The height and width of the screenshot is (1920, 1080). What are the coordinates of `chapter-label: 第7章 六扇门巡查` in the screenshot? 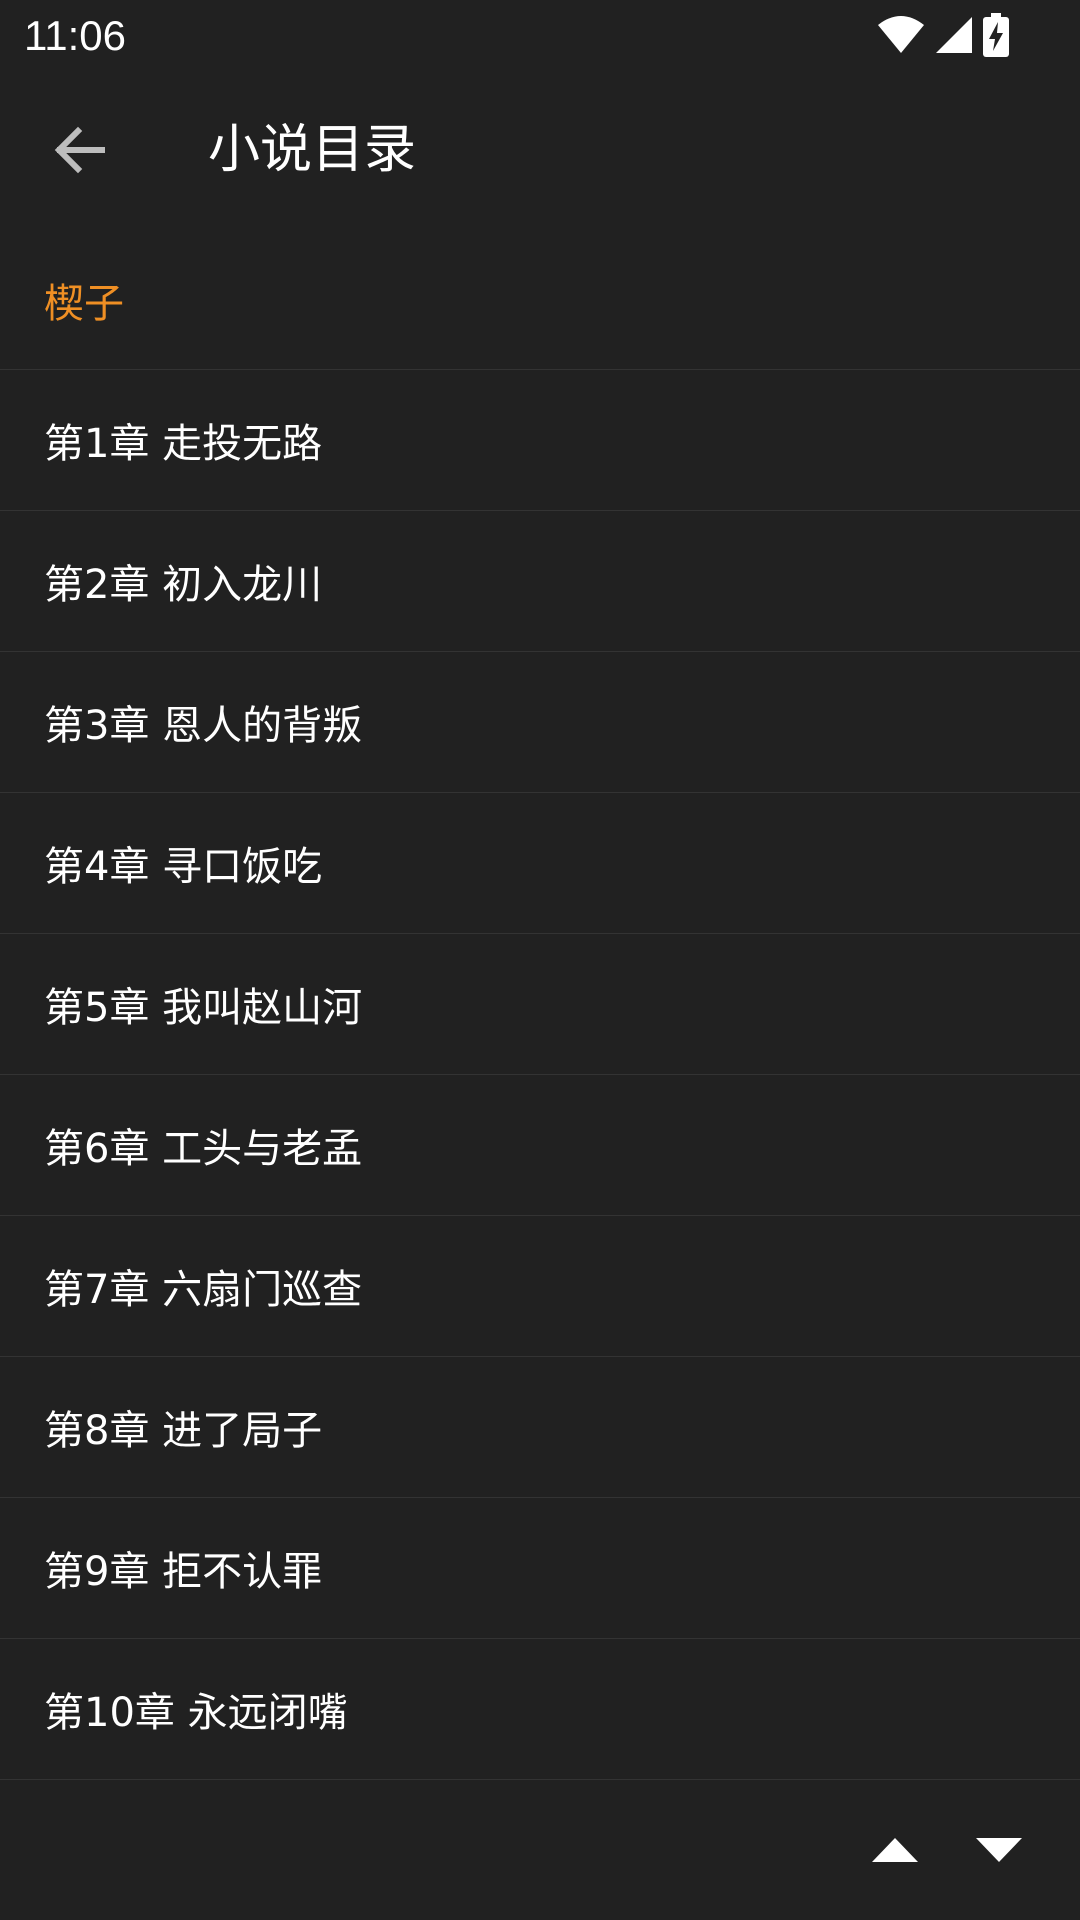 It's located at (203, 1290).